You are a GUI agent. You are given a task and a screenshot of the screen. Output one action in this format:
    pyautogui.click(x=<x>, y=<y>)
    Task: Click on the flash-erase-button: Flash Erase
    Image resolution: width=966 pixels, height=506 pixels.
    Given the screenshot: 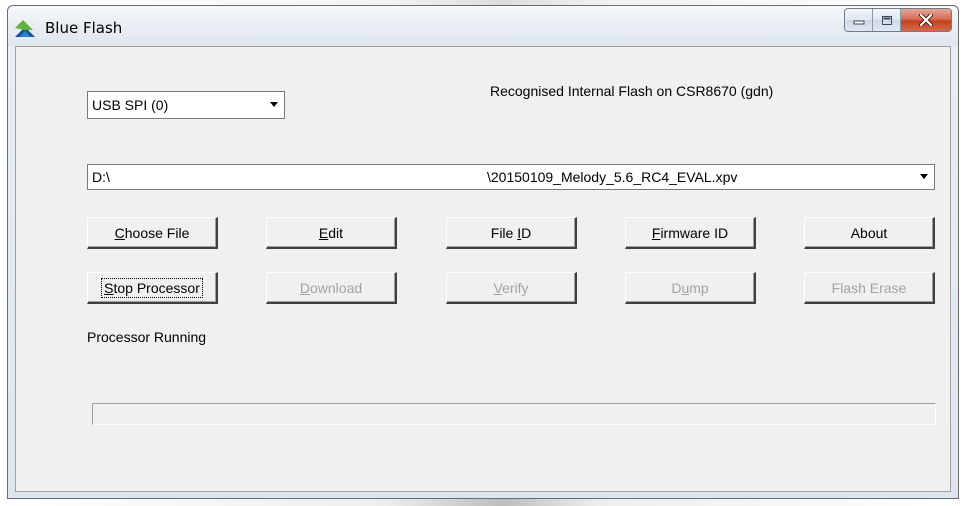 What is the action you would take?
    pyautogui.click(x=869, y=288)
    